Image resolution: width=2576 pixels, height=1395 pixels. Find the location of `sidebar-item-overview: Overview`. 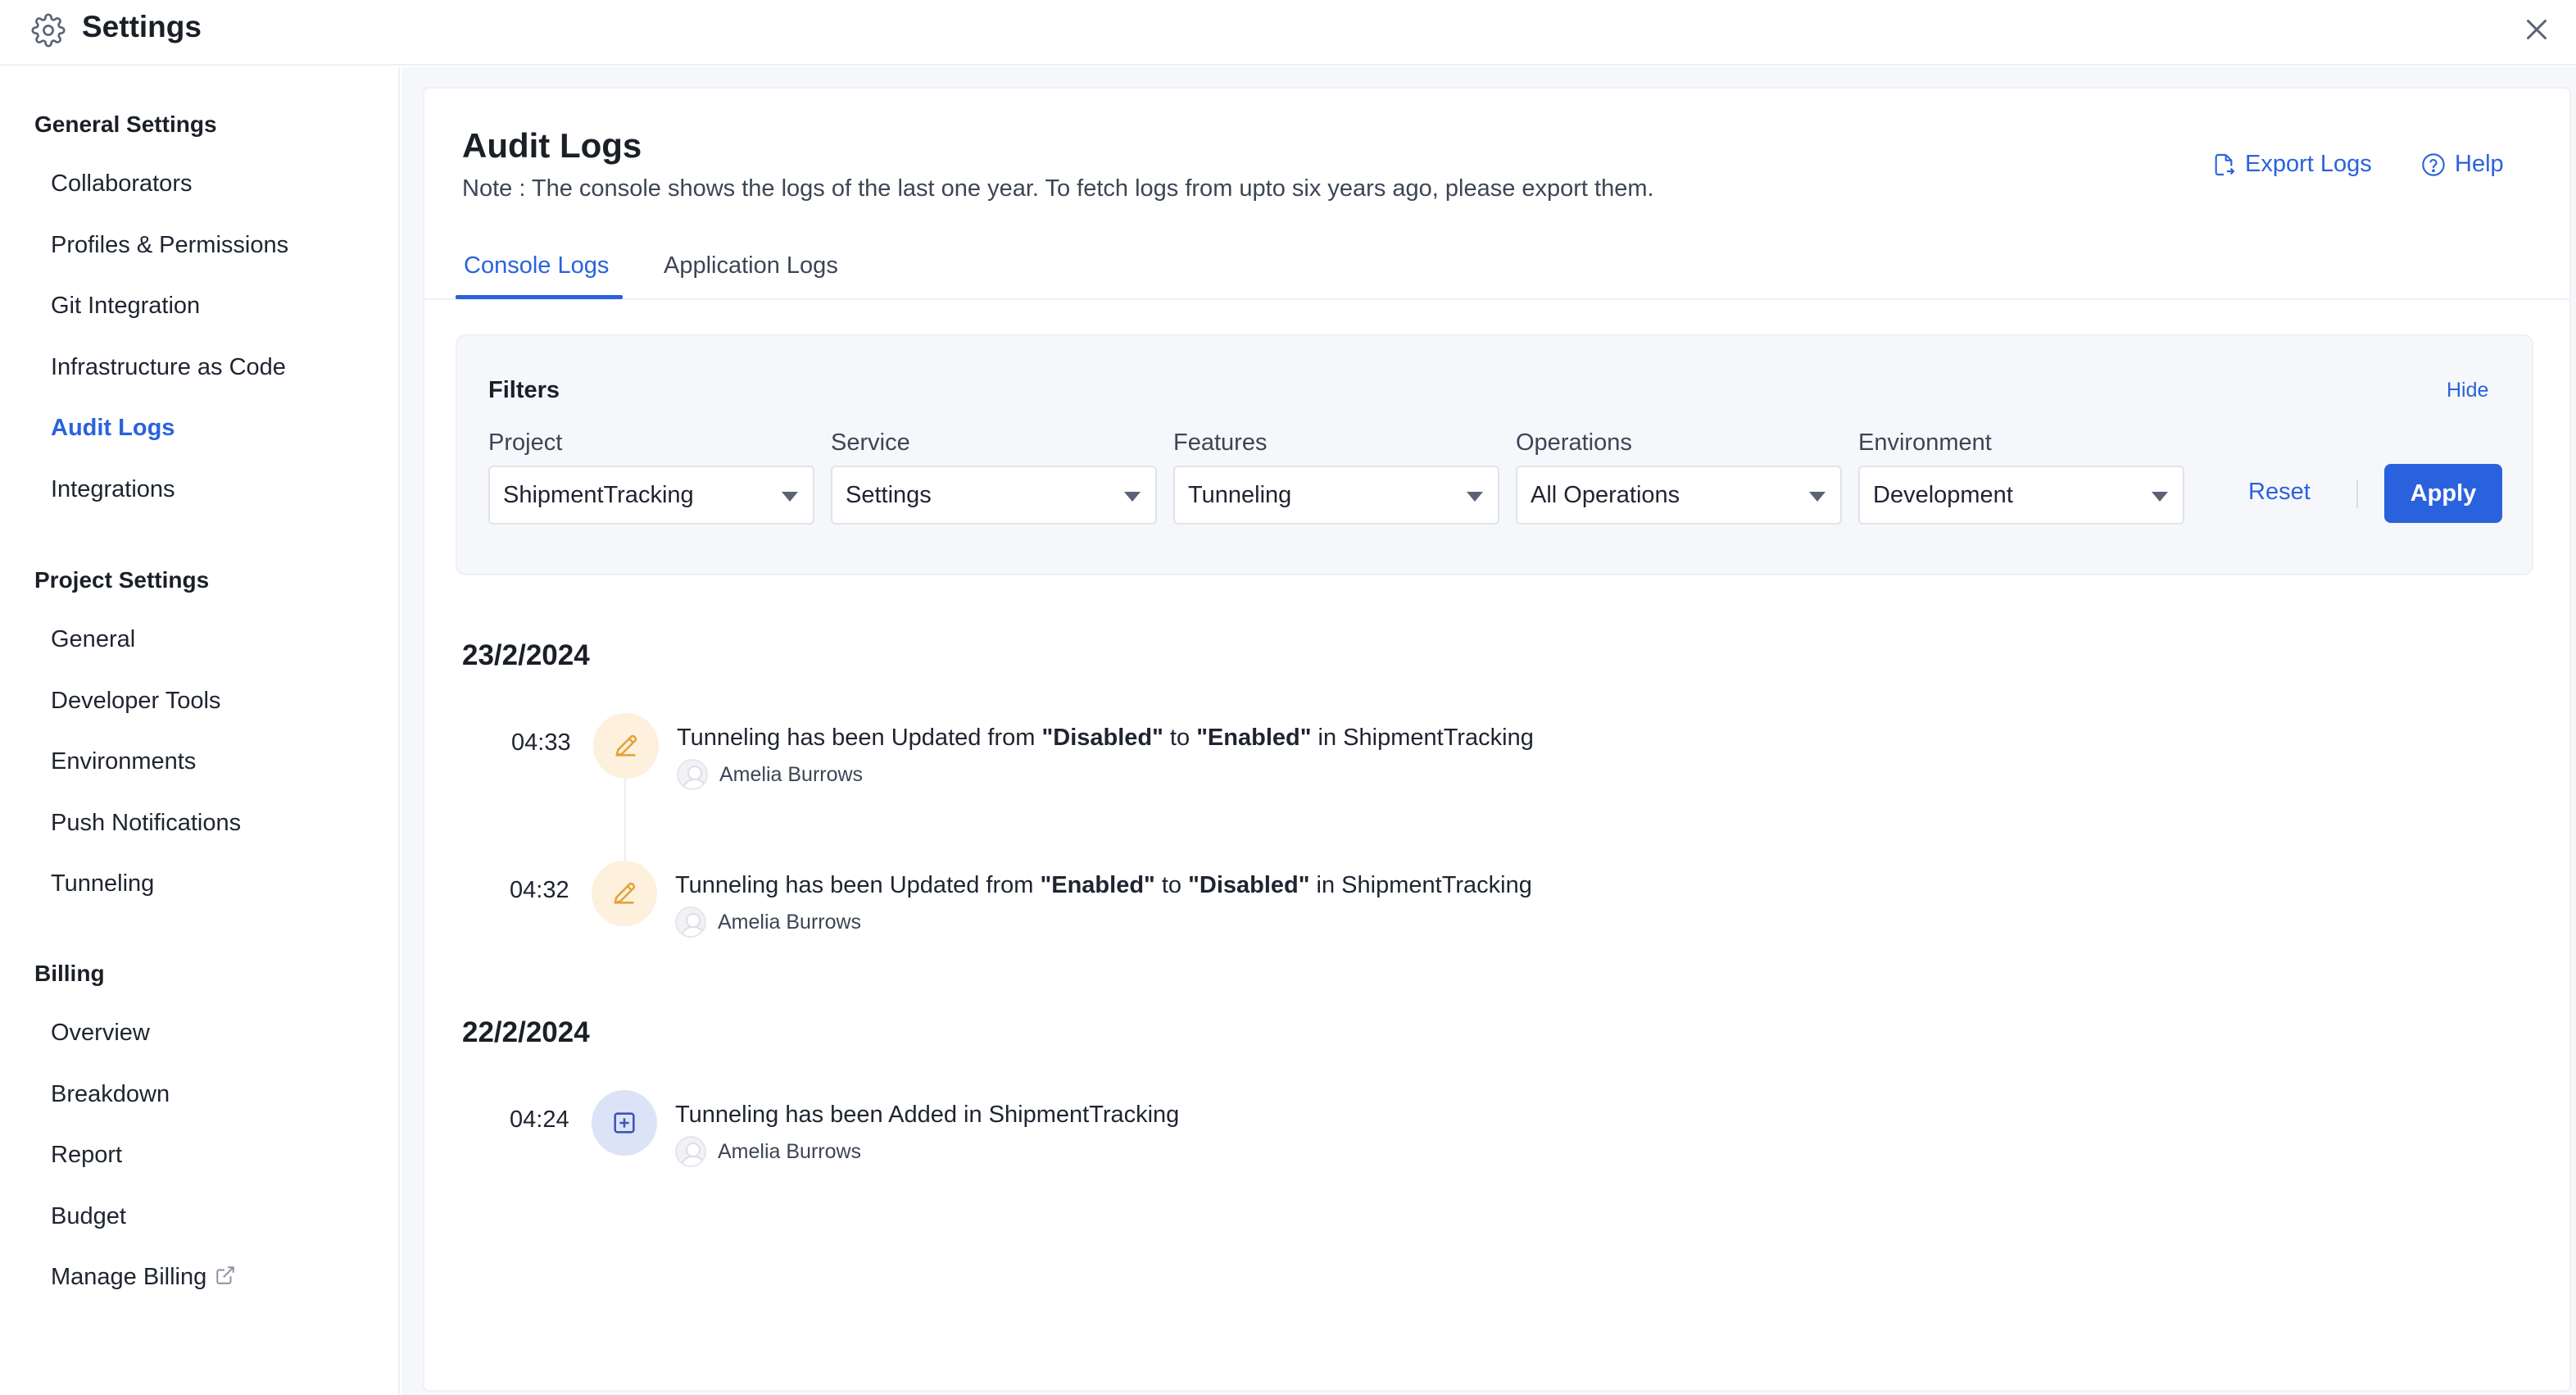

sidebar-item-overview: Overview is located at coordinates (100, 1033).